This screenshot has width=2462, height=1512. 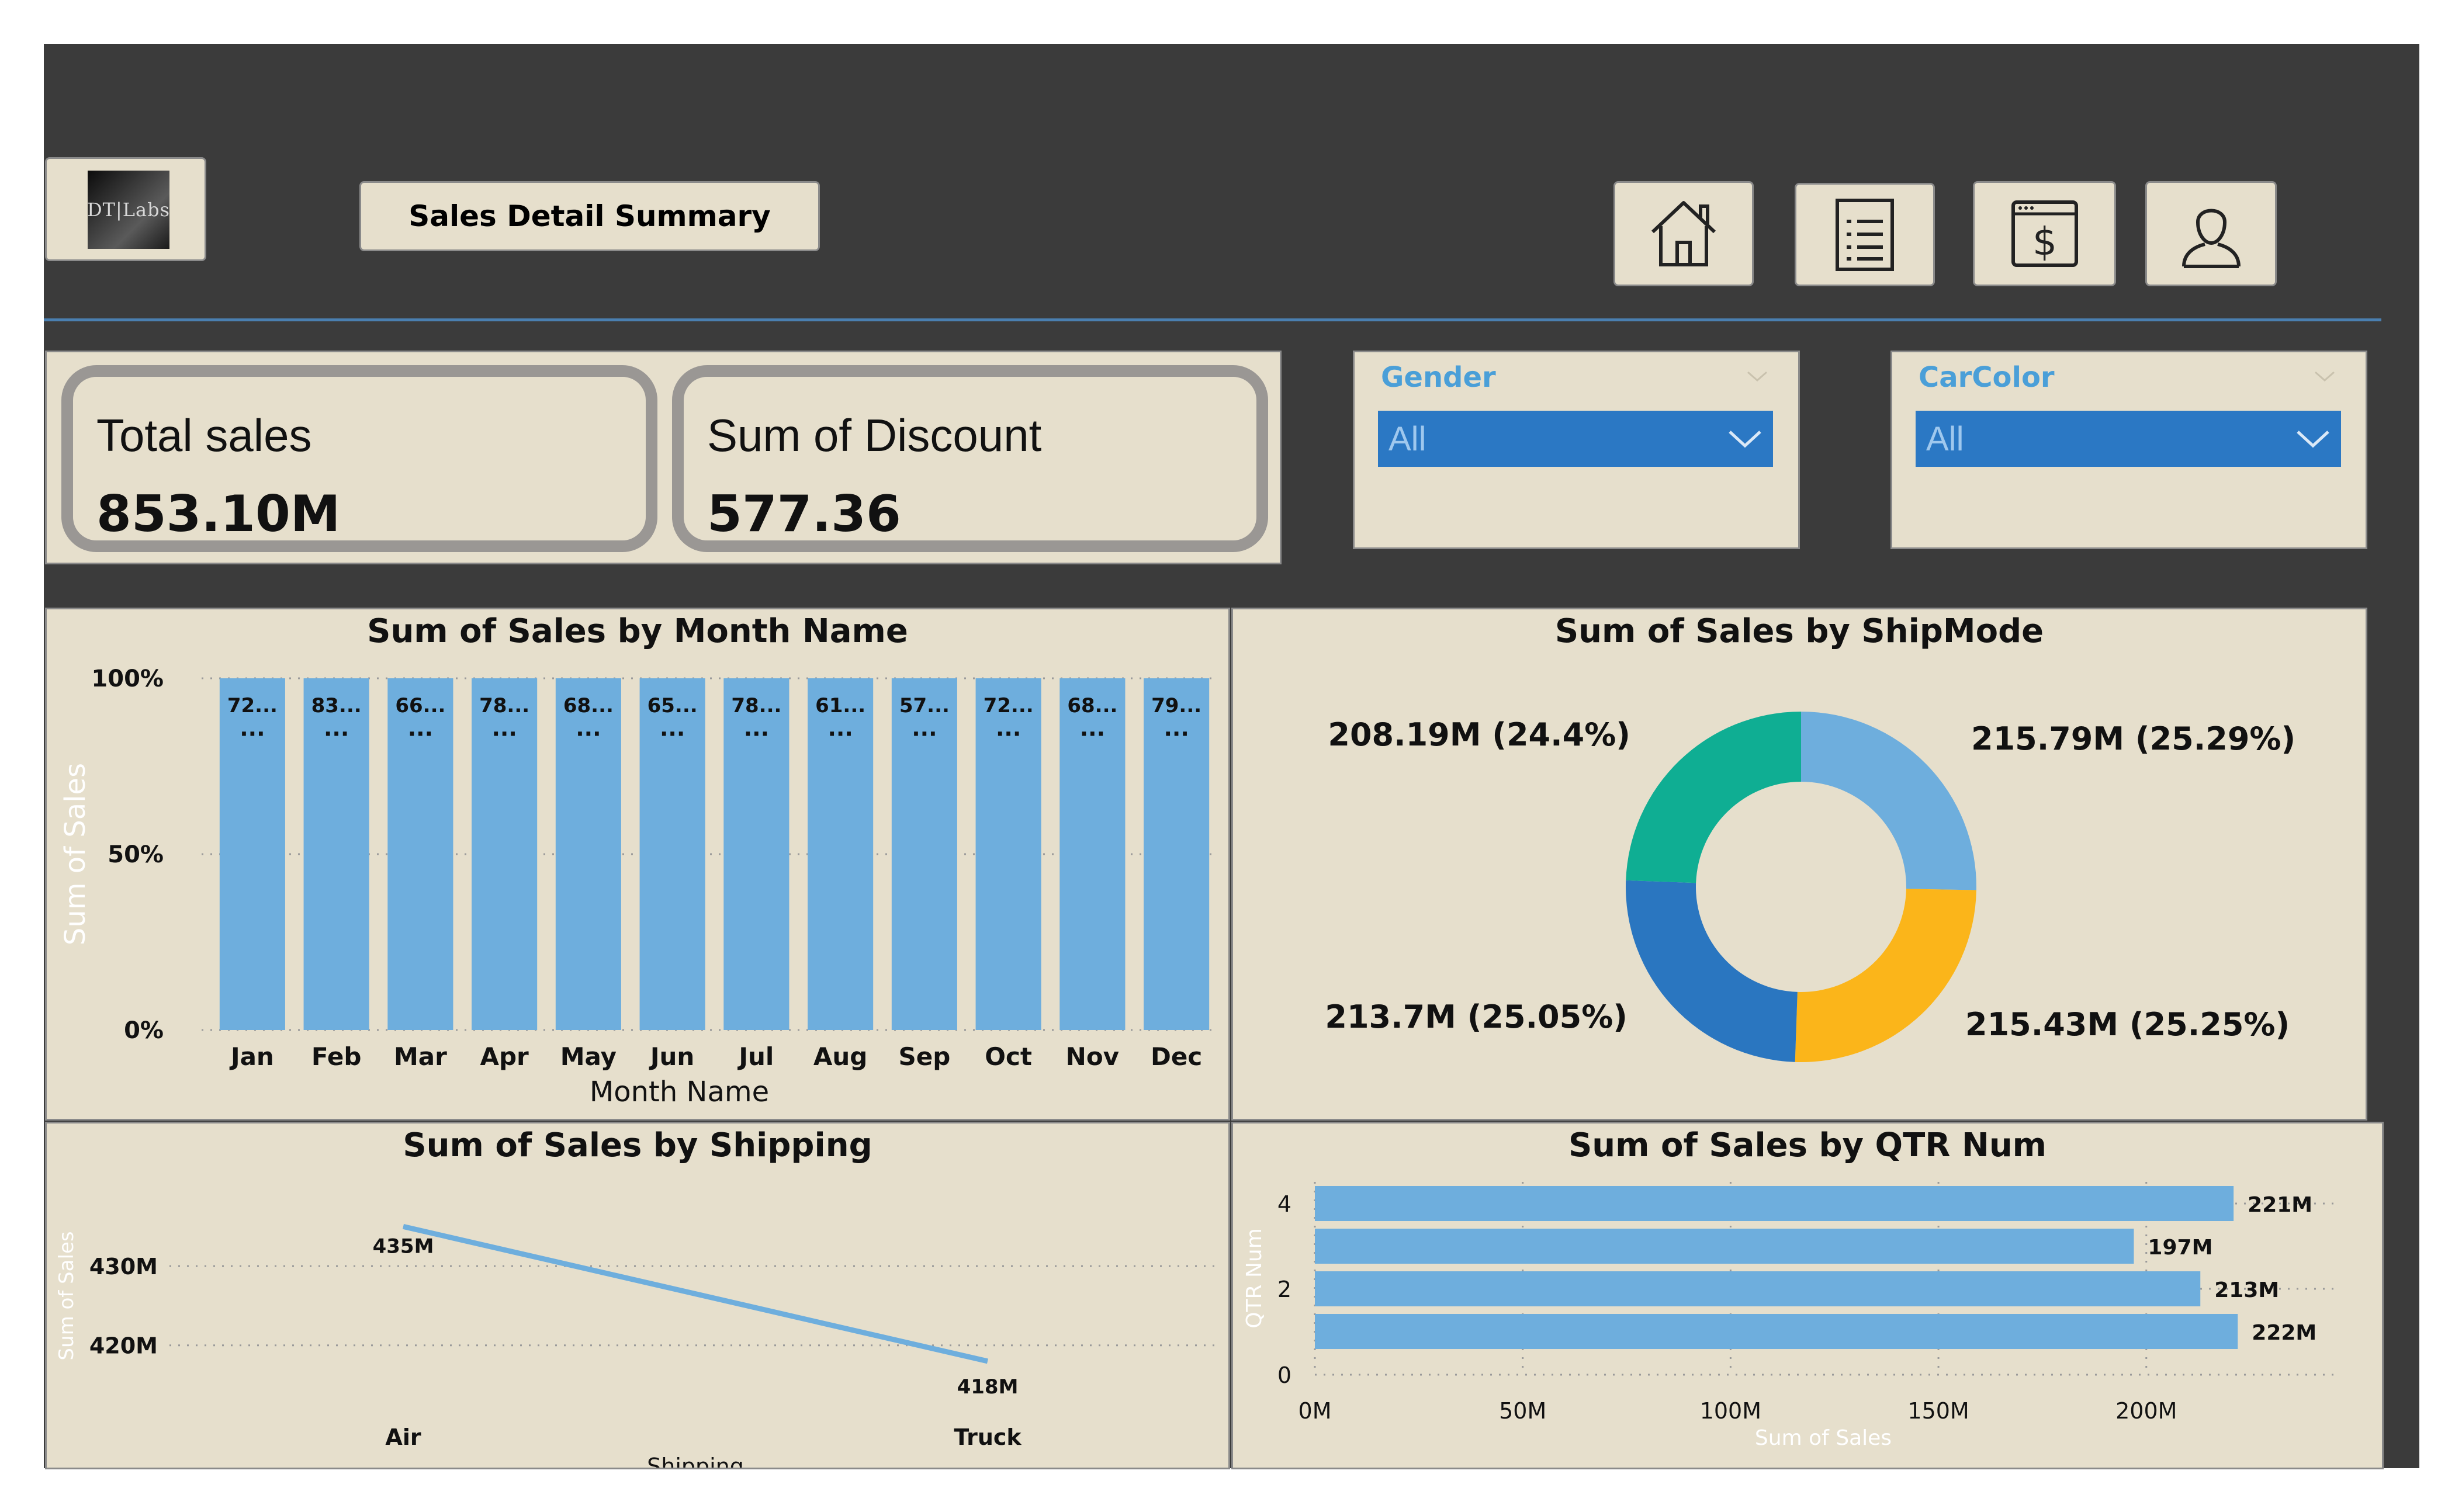 I want to click on x-tick-label: Aug, so click(x=840, y=1056).